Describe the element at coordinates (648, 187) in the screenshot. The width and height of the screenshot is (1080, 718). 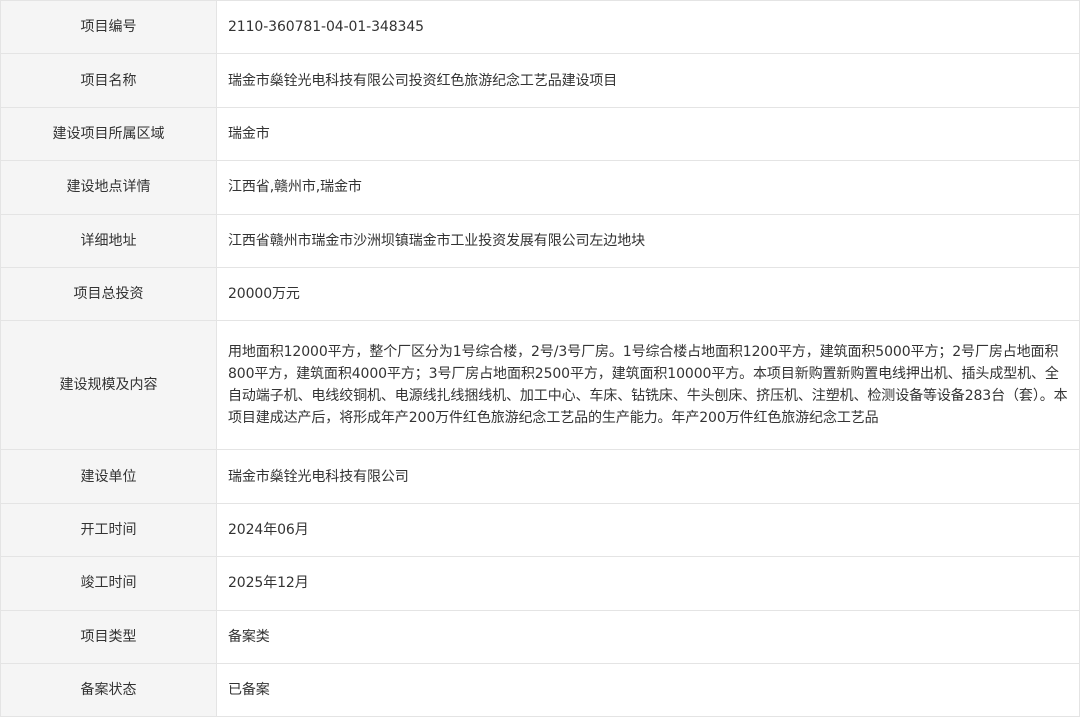
I see `location-detail-value: 江西省,赣州市,瑞金市` at that location.